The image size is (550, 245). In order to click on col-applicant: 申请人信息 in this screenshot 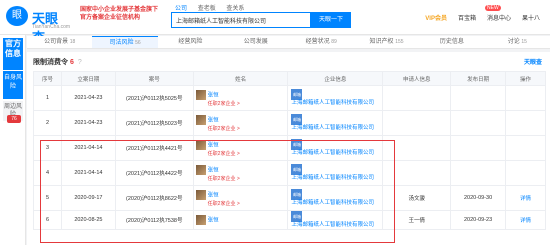, I will do `click(417, 78)`.